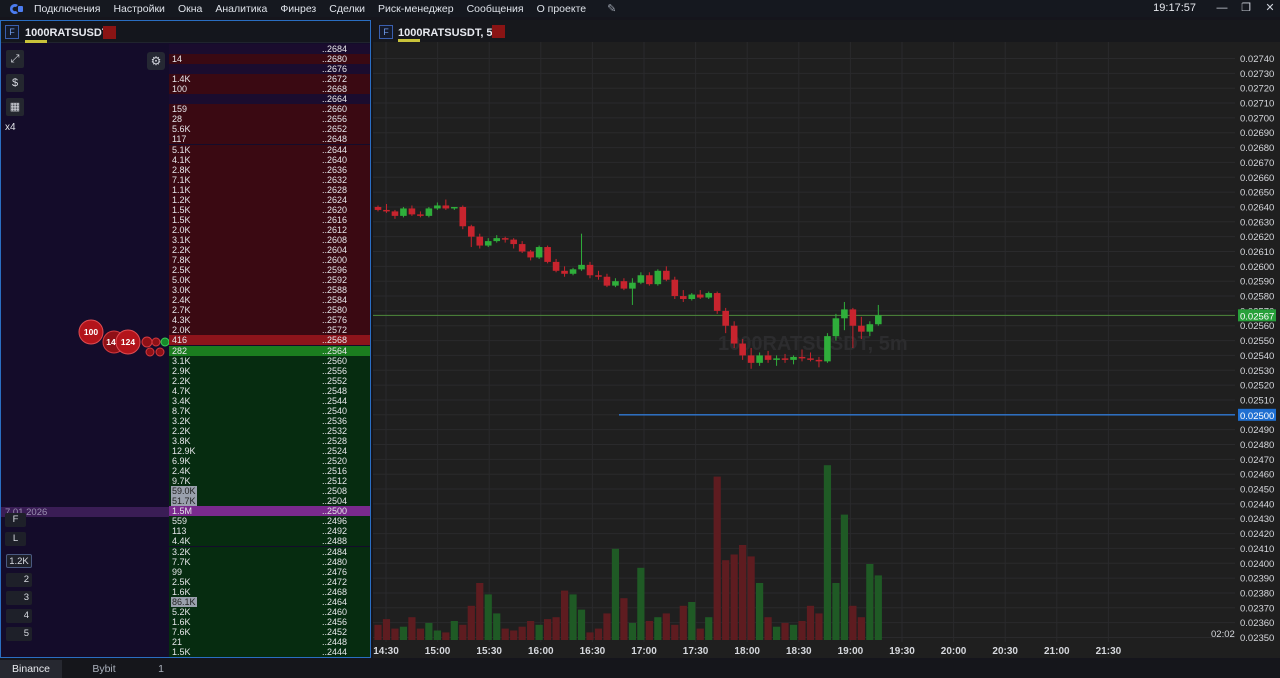  I want to click on size-button-4: 4, so click(19, 616).